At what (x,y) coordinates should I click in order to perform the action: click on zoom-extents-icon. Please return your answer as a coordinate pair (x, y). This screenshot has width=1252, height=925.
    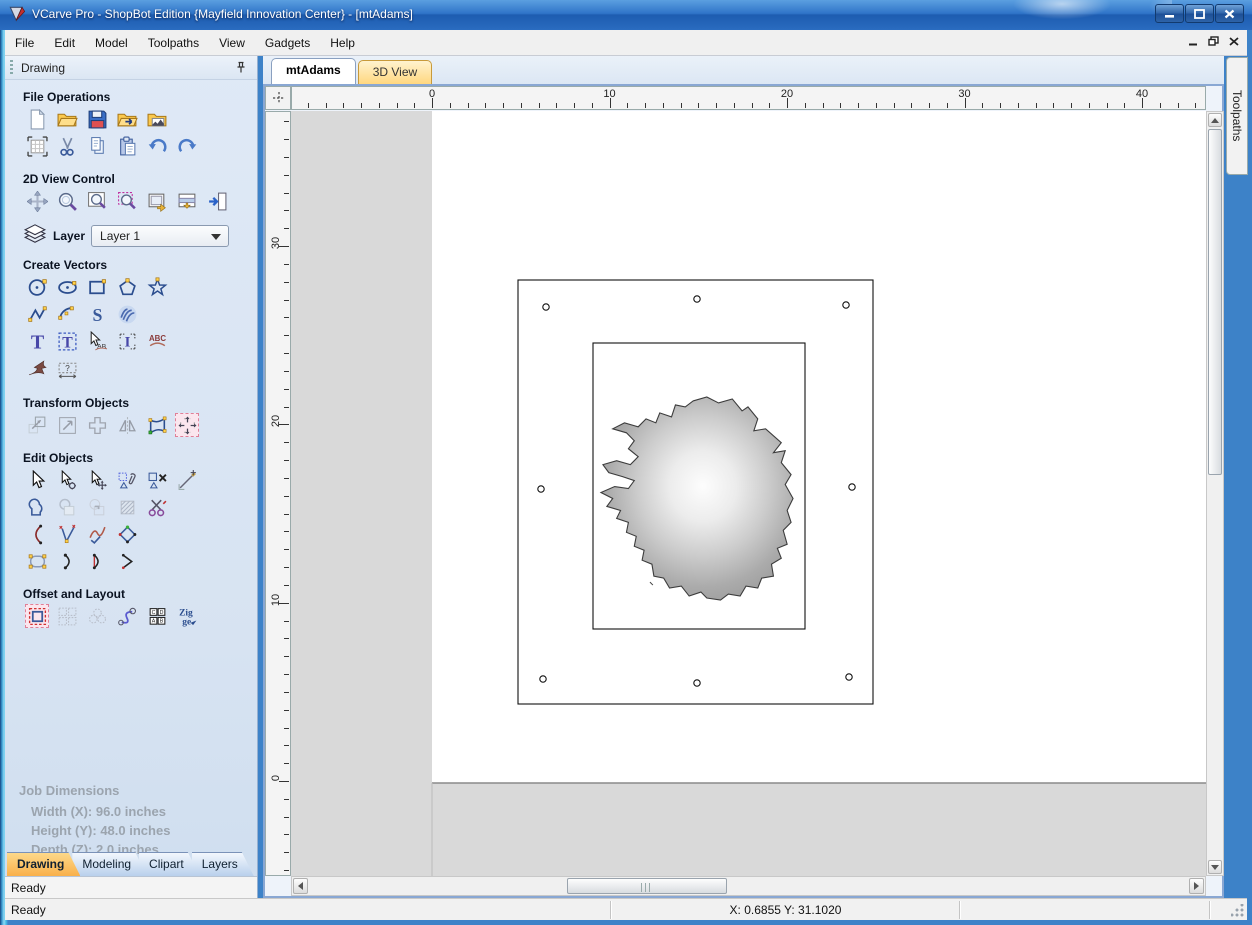
    Looking at the image, I should click on (157, 201).